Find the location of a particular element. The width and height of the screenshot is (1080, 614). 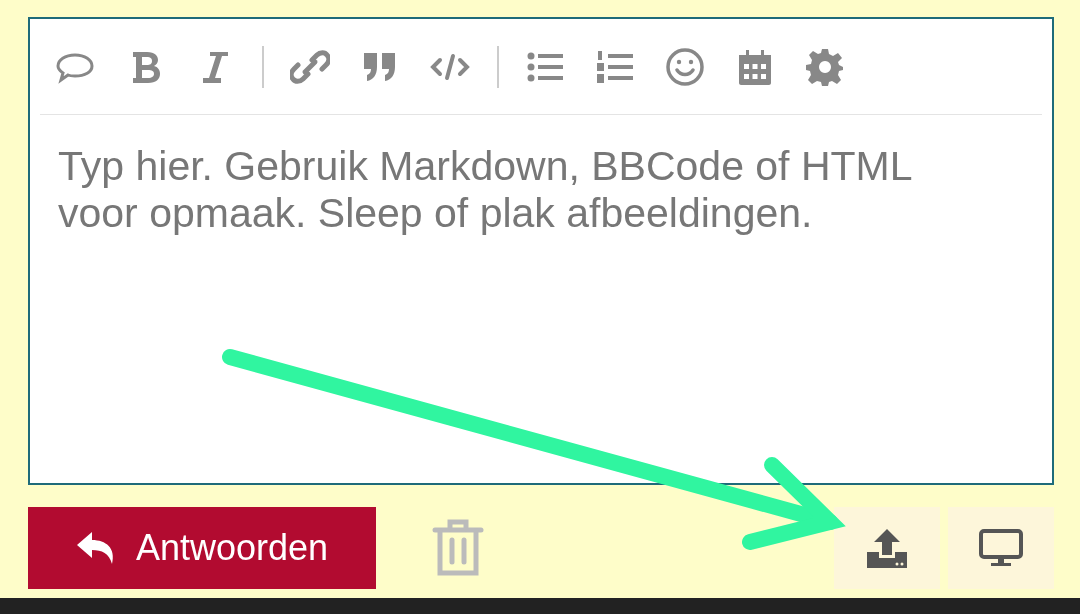

settings-icon is located at coordinates (825, 66).